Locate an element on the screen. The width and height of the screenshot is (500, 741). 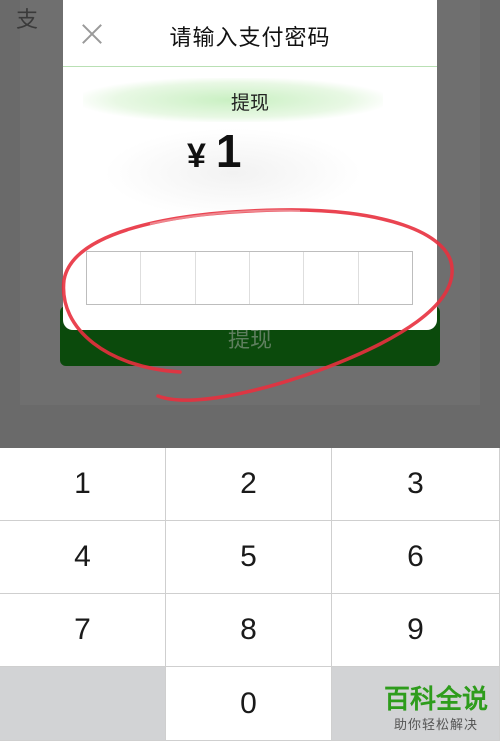
watermark-title: 百科全说 is located at coordinates (435, 699).